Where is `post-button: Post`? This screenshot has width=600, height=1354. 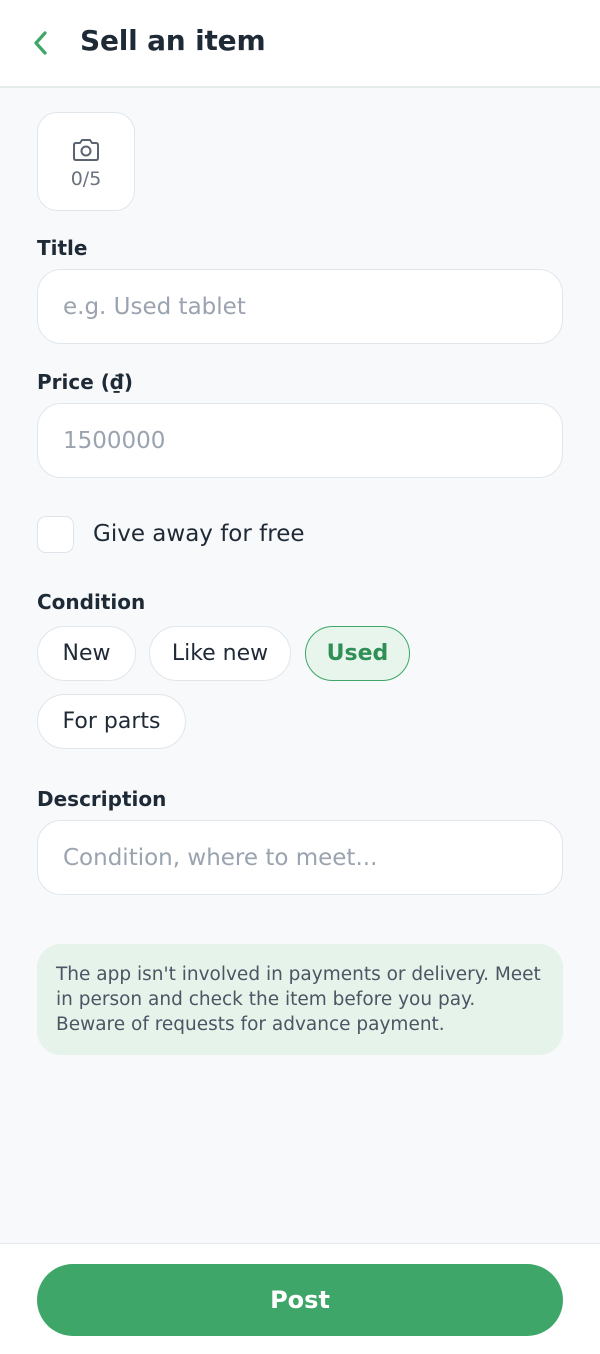 post-button: Post is located at coordinates (300, 1300).